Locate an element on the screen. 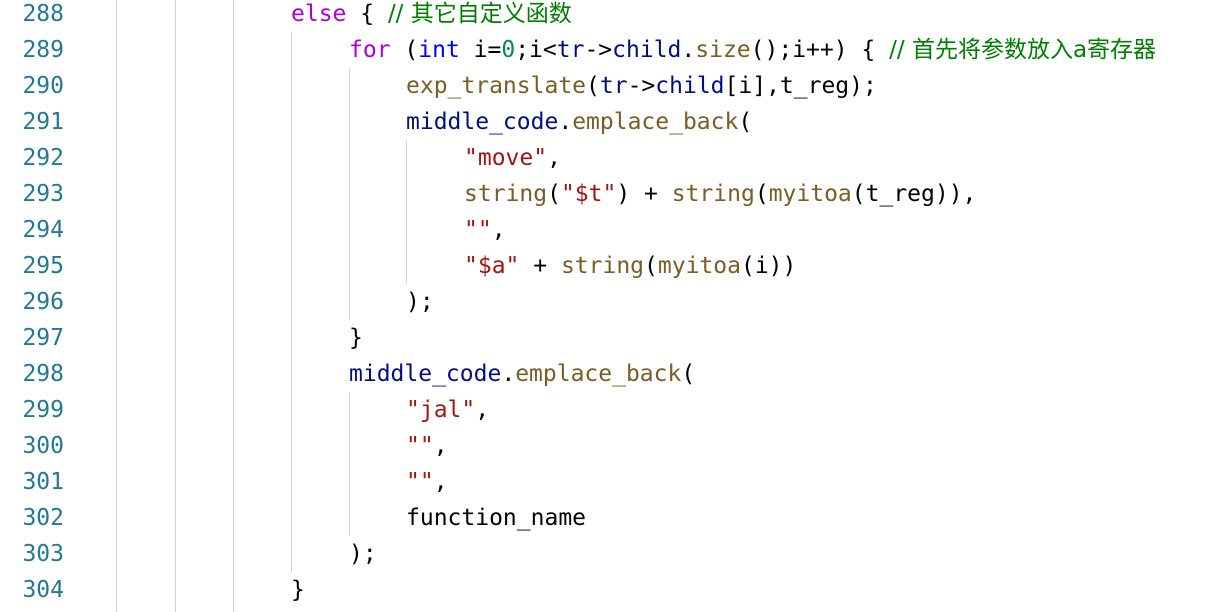 The image size is (1222, 612). code-line: else { // 其它自定义函数 is located at coordinates (431, 16).